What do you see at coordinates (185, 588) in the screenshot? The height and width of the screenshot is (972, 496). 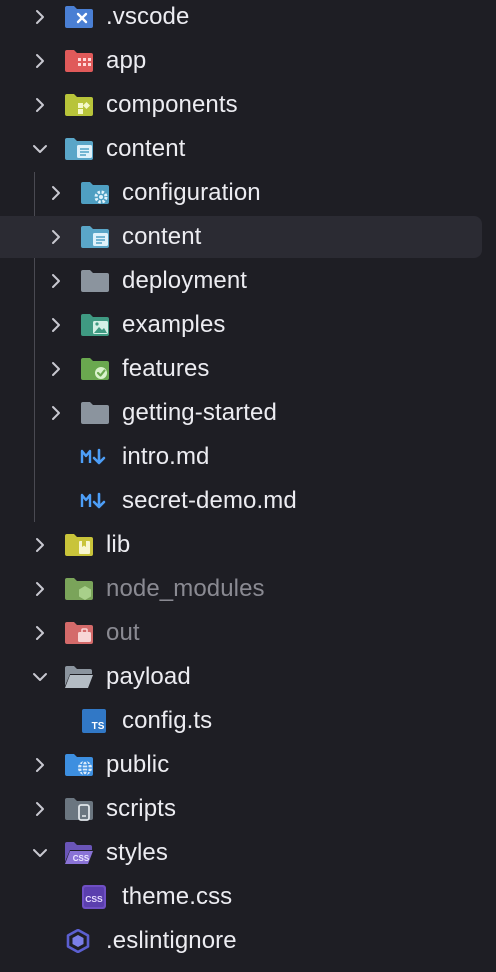 I see `tree-item-label: node_modules` at bounding box center [185, 588].